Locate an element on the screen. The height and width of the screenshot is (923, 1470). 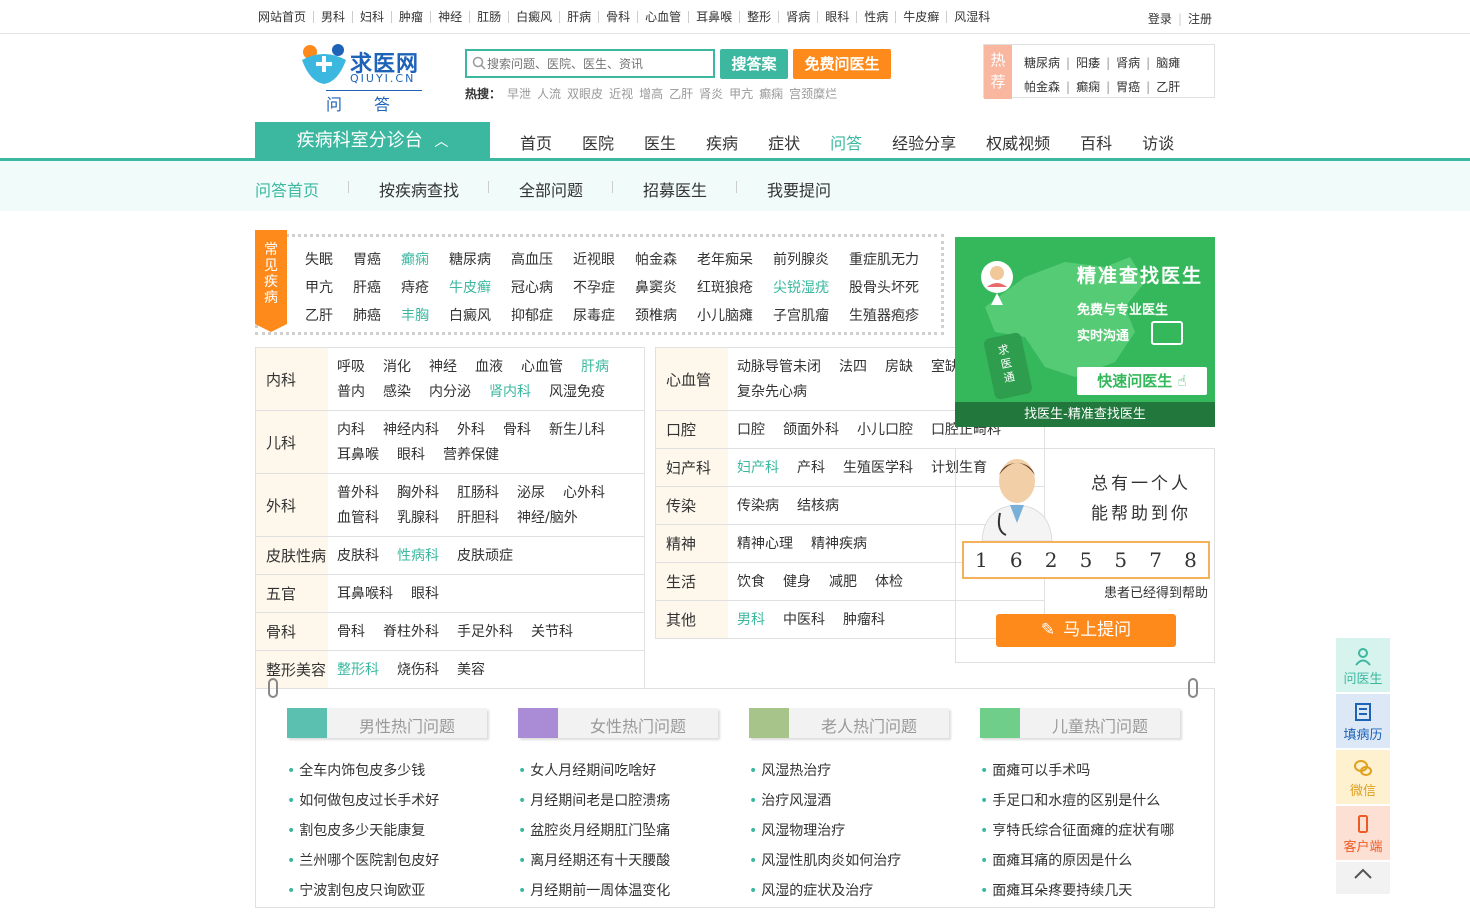
dept-link: 皮肤顽症 is located at coordinates (485, 556).